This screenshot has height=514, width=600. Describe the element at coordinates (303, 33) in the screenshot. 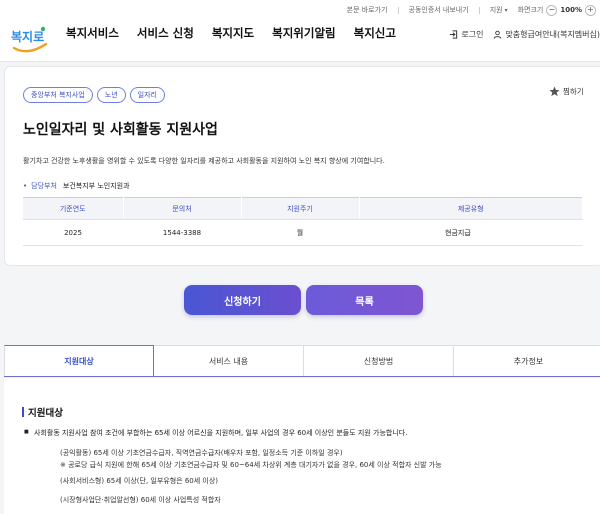

I see `nav-crisis-alert: 복지위기알림` at that location.